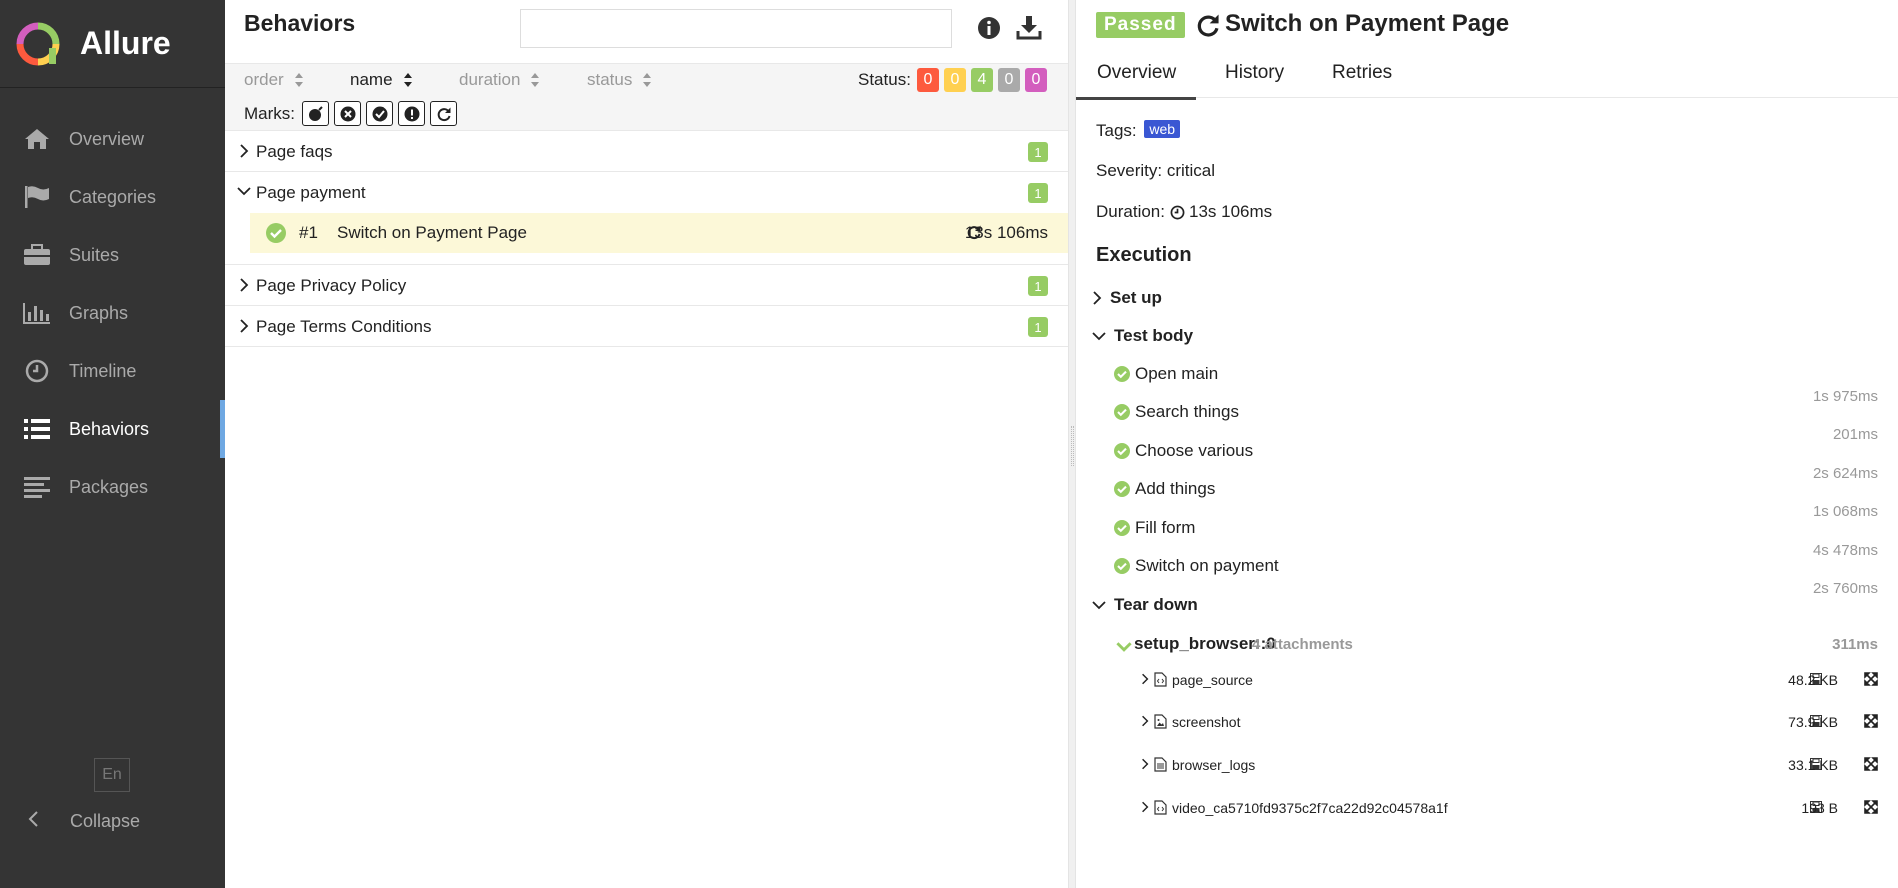 Image resolution: width=1898 pixels, height=888 pixels. I want to click on step-row: Choose various, so click(1183, 451).